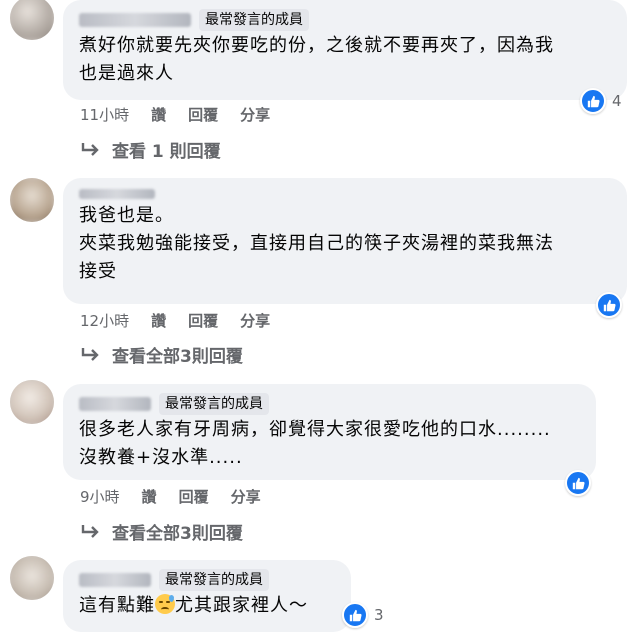  What do you see at coordinates (617, 101) in the screenshot?
I see `reaction-count-number: 4` at bounding box center [617, 101].